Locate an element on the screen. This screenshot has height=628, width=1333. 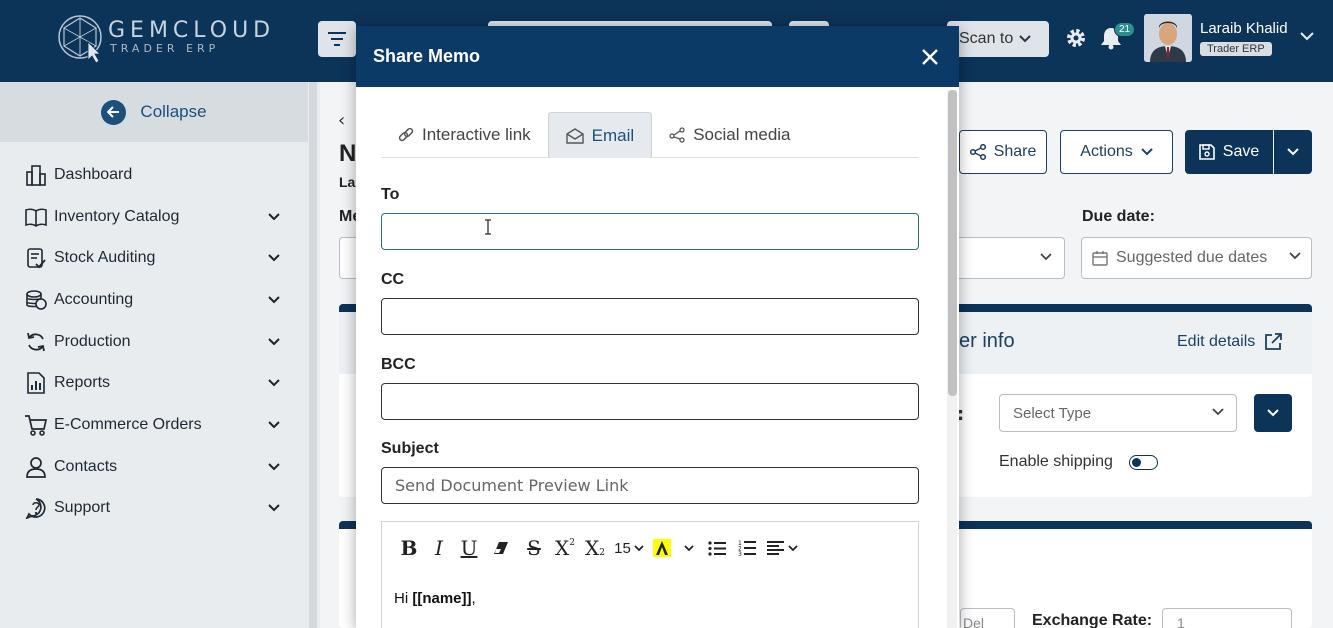
svg-text: 3 is located at coordinates (740, 553).